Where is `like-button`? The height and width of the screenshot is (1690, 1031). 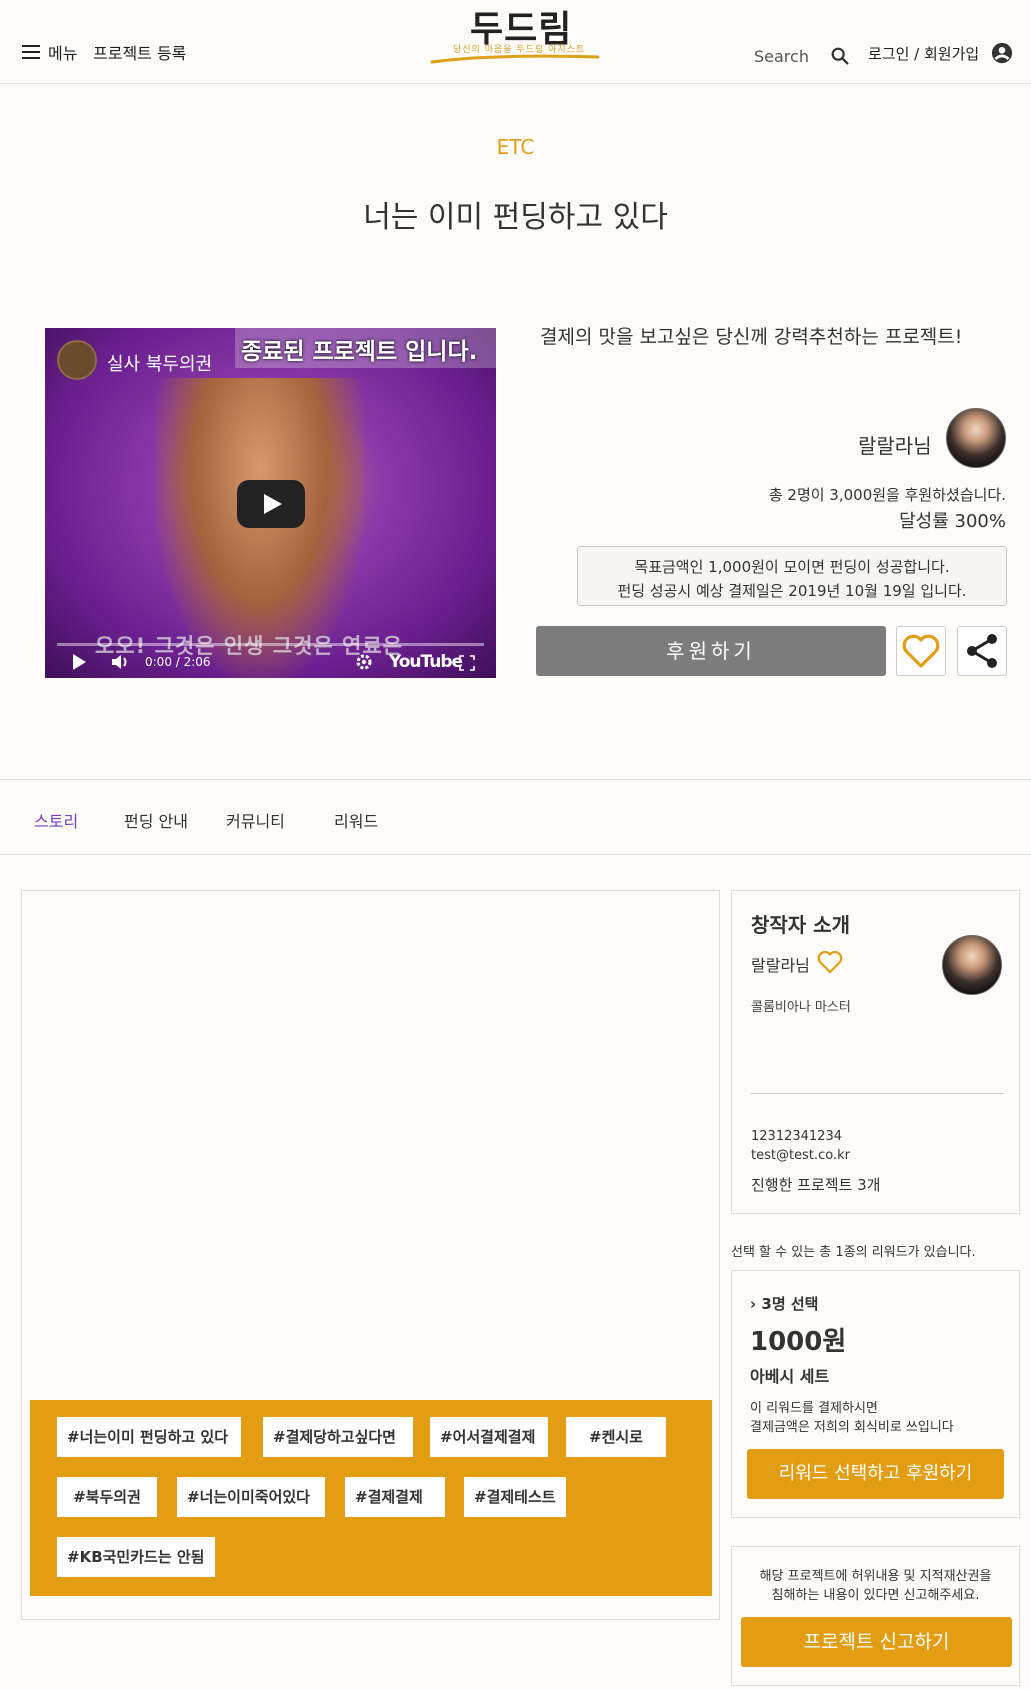 like-button is located at coordinates (921, 651).